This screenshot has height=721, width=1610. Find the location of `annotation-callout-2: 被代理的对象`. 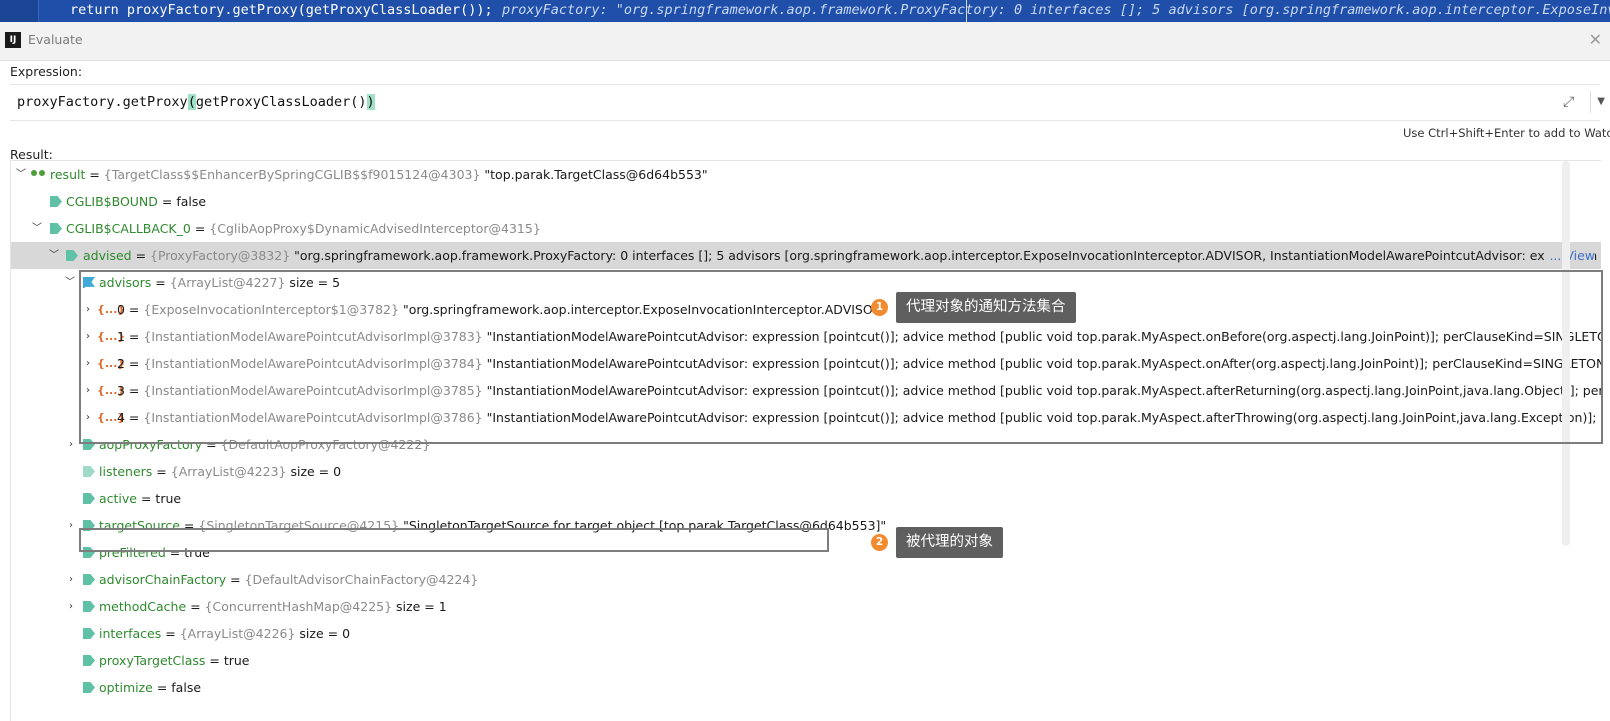

annotation-callout-2: 被代理的对象 is located at coordinates (949, 542).